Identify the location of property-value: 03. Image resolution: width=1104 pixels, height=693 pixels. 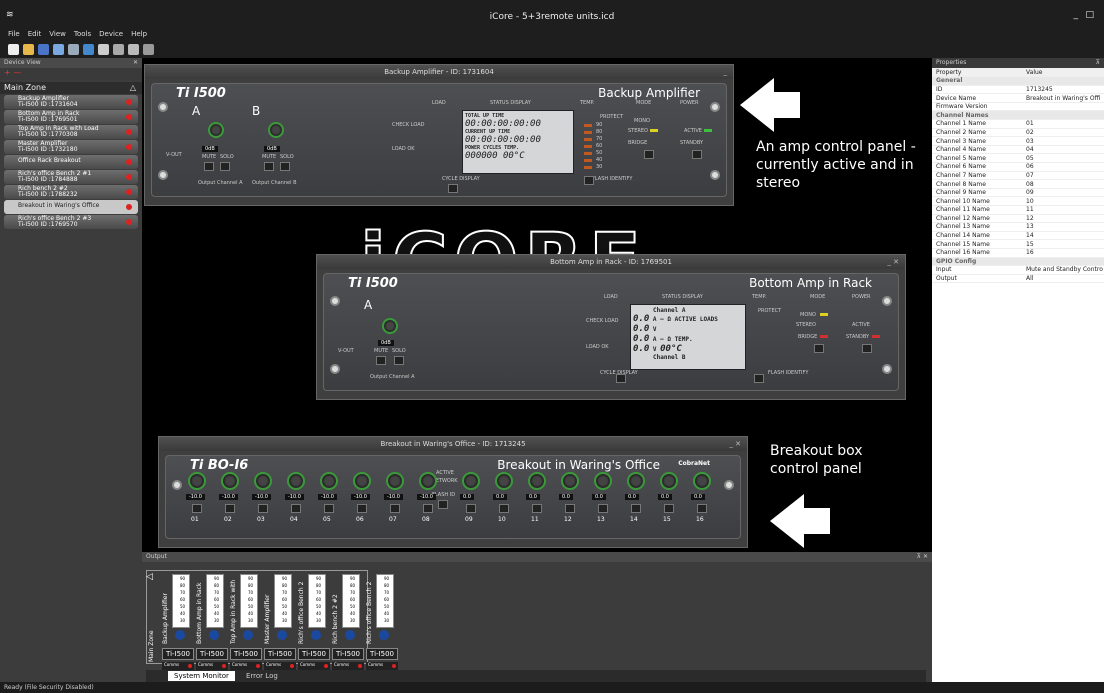
(1063, 141).